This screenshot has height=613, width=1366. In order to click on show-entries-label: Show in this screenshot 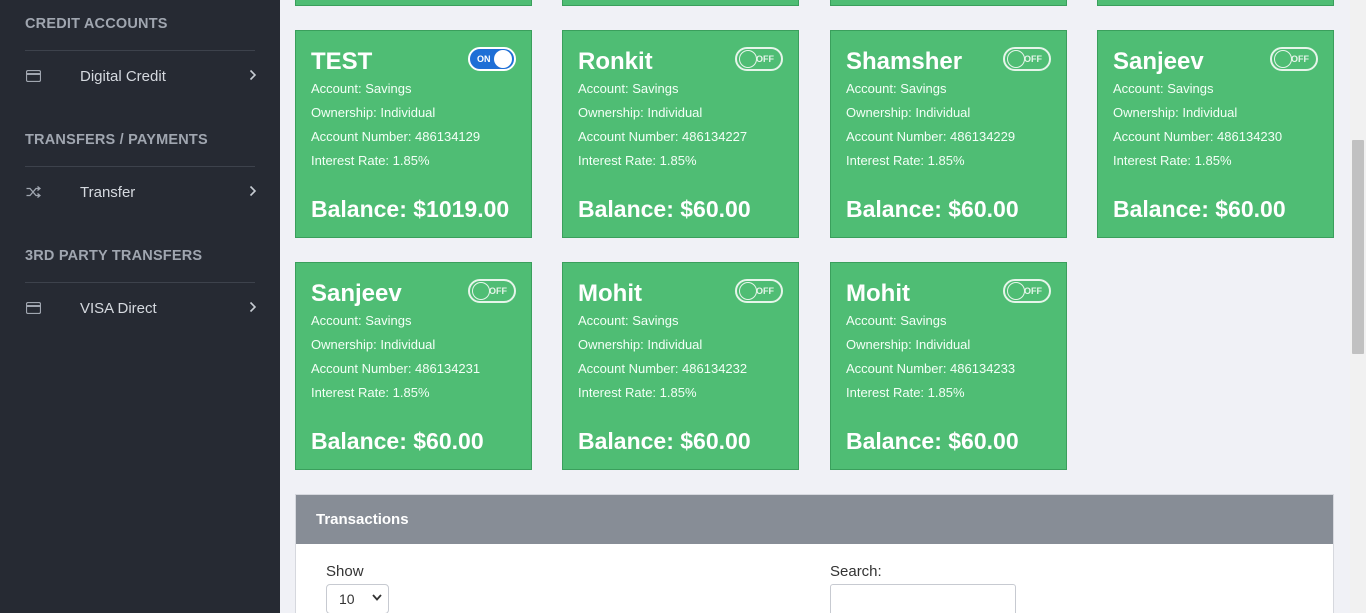, I will do `click(345, 571)`.